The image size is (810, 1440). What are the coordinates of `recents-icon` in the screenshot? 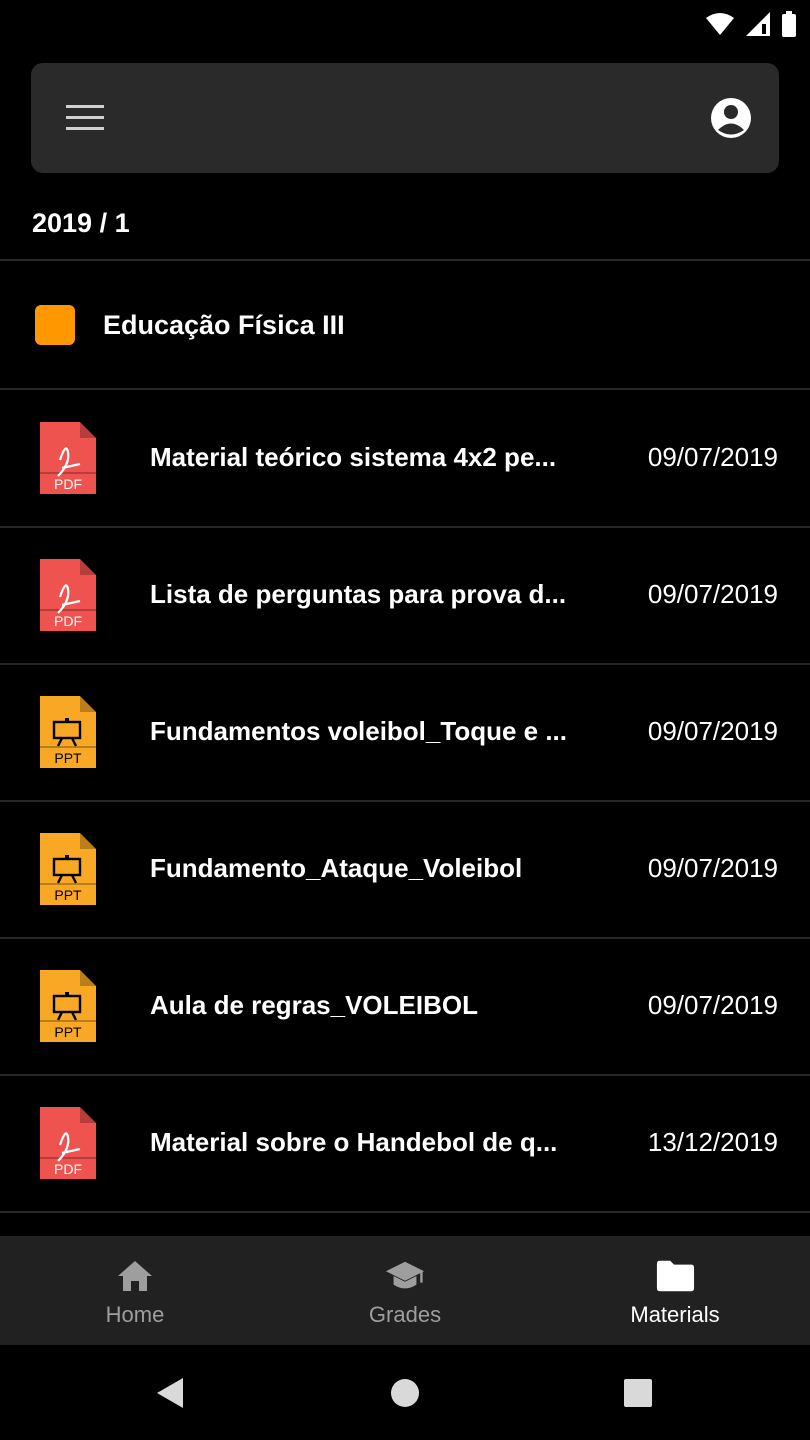 It's located at (638, 1393).